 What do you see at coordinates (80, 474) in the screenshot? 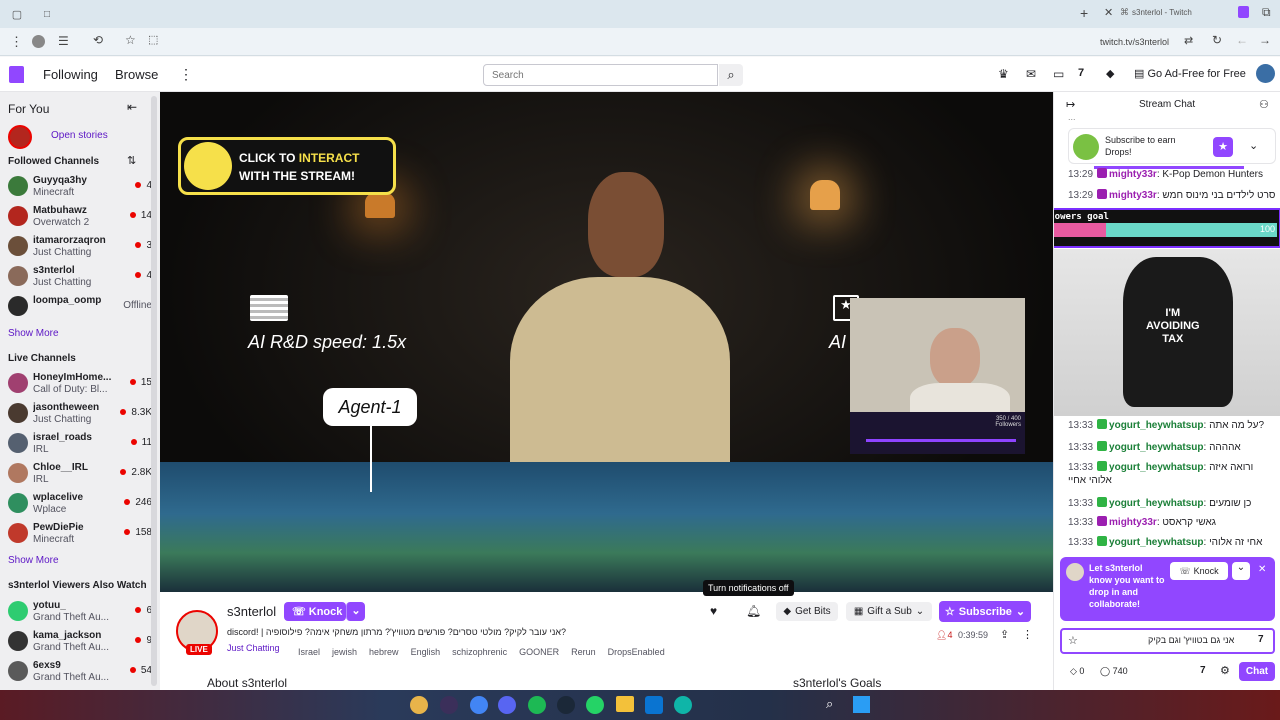
I see `live-channel: Chloe__IRL IRL 2.8K` at bounding box center [80, 474].